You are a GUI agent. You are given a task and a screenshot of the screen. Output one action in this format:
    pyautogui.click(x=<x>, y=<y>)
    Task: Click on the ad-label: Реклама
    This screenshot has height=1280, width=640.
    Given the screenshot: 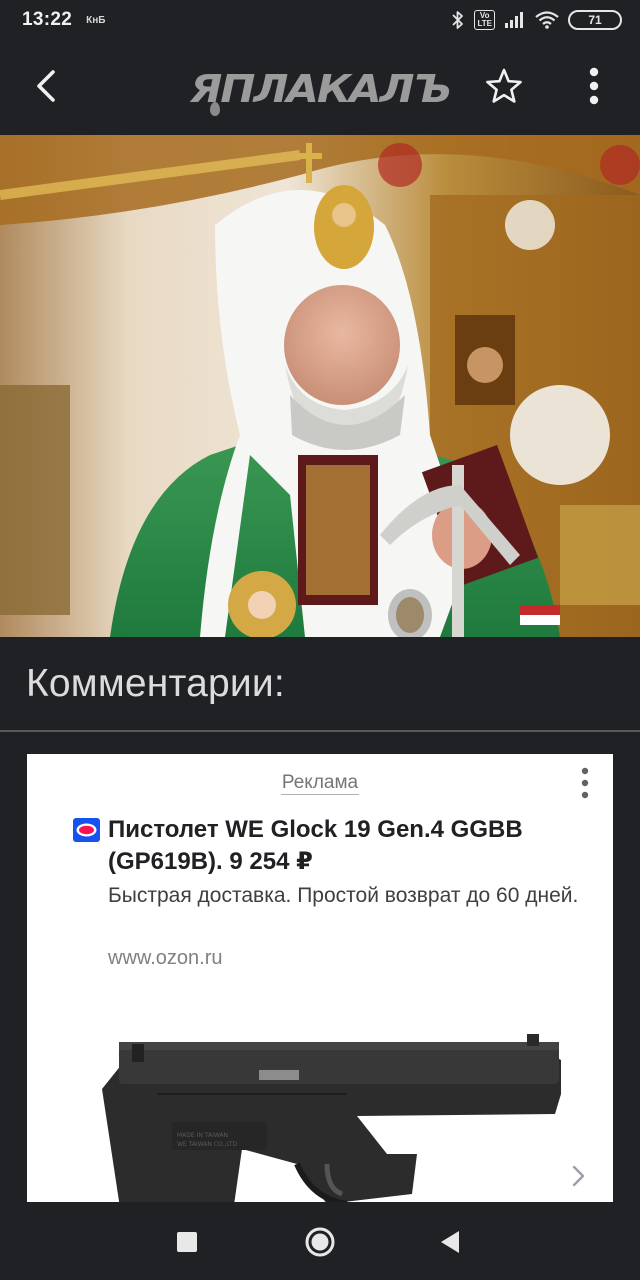 What is the action you would take?
    pyautogui.click(x=320, y=783)
    